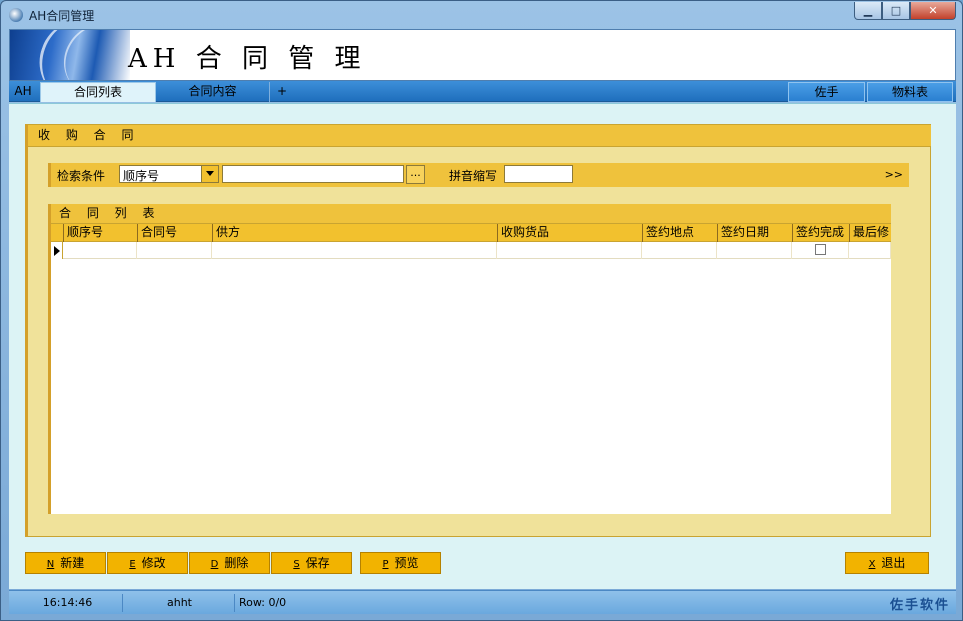 The height and width of the screenshot is (621, 963). Describe the element at coordinates (247, 59) in the screenshot. I see `app-title: AH 合 同 管 理` at that location.